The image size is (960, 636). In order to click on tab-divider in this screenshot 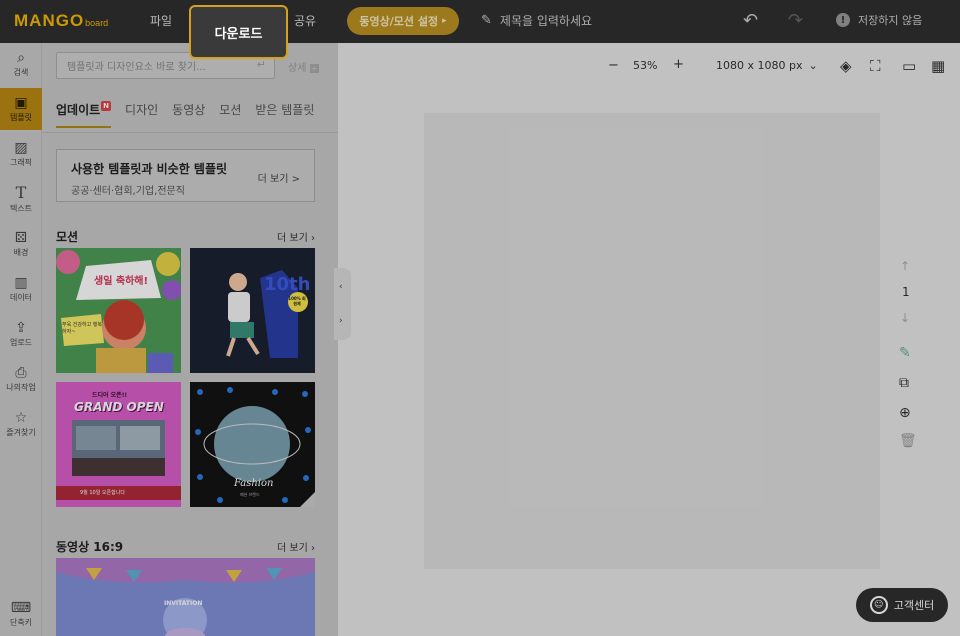, I will do `click(190, 132)`.